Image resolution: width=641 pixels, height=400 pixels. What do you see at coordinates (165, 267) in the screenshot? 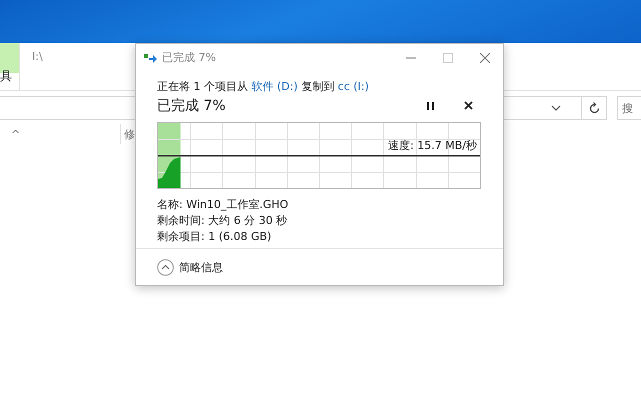
I see `chevron-up-icon` at bounding box center [165, 267].